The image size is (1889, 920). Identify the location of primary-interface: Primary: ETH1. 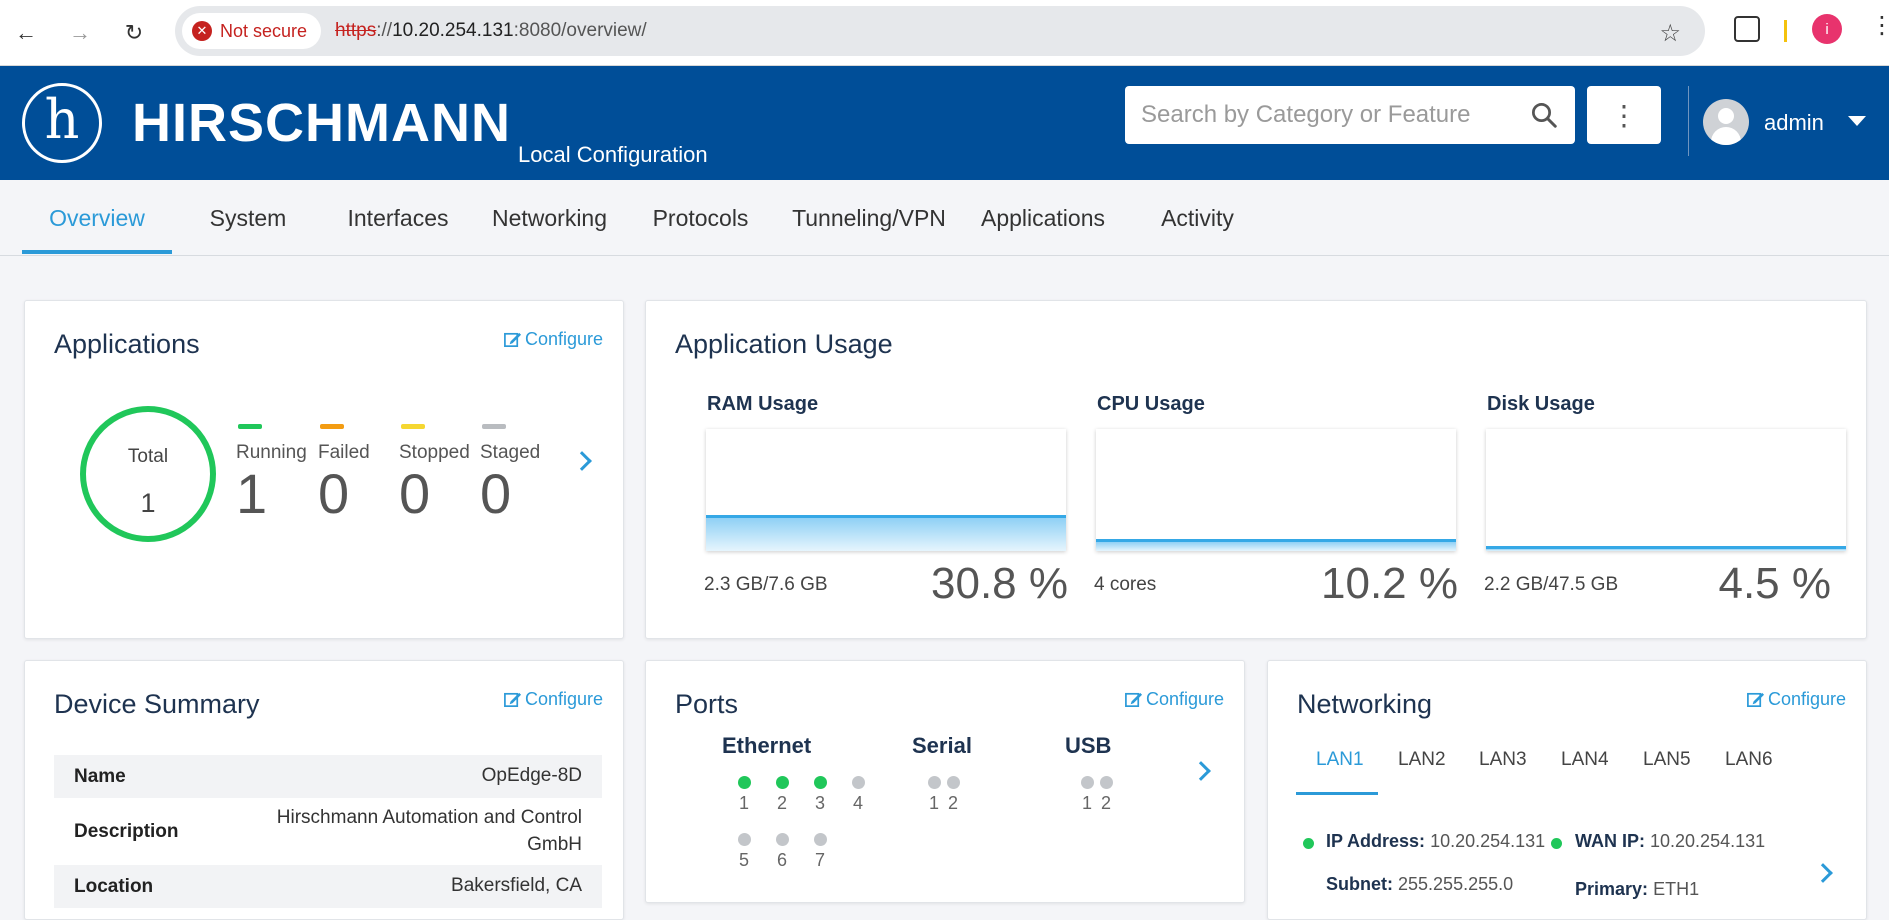
(1637, 889).